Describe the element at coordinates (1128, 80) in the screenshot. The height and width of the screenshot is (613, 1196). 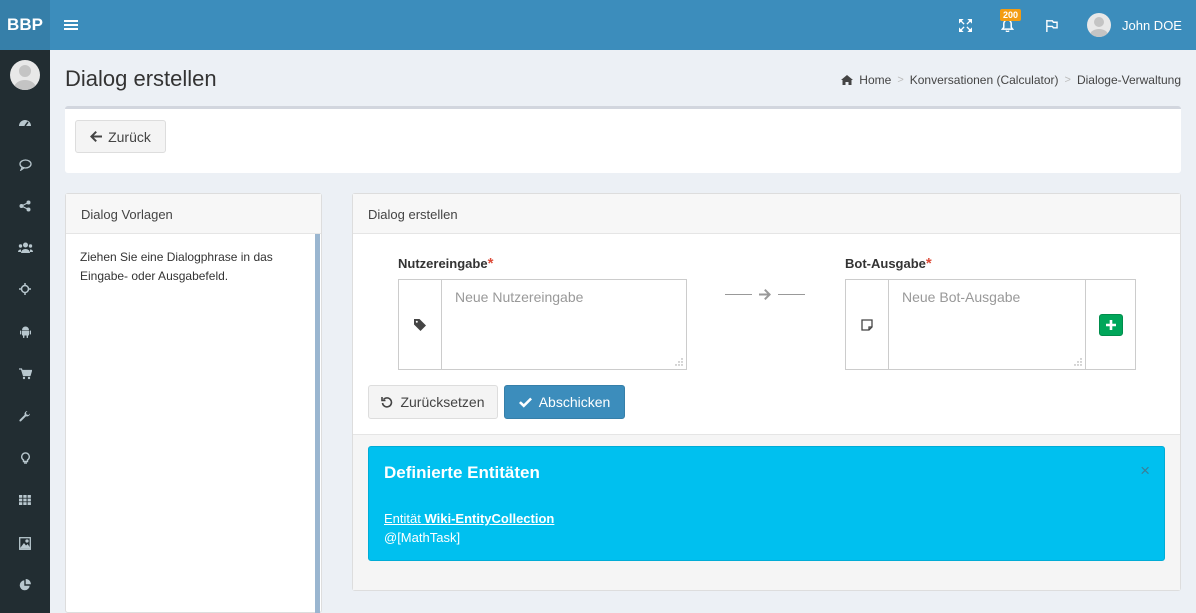
I see `breadcrumb-dialog-management: Dialoge-Verwaltung` at that location.